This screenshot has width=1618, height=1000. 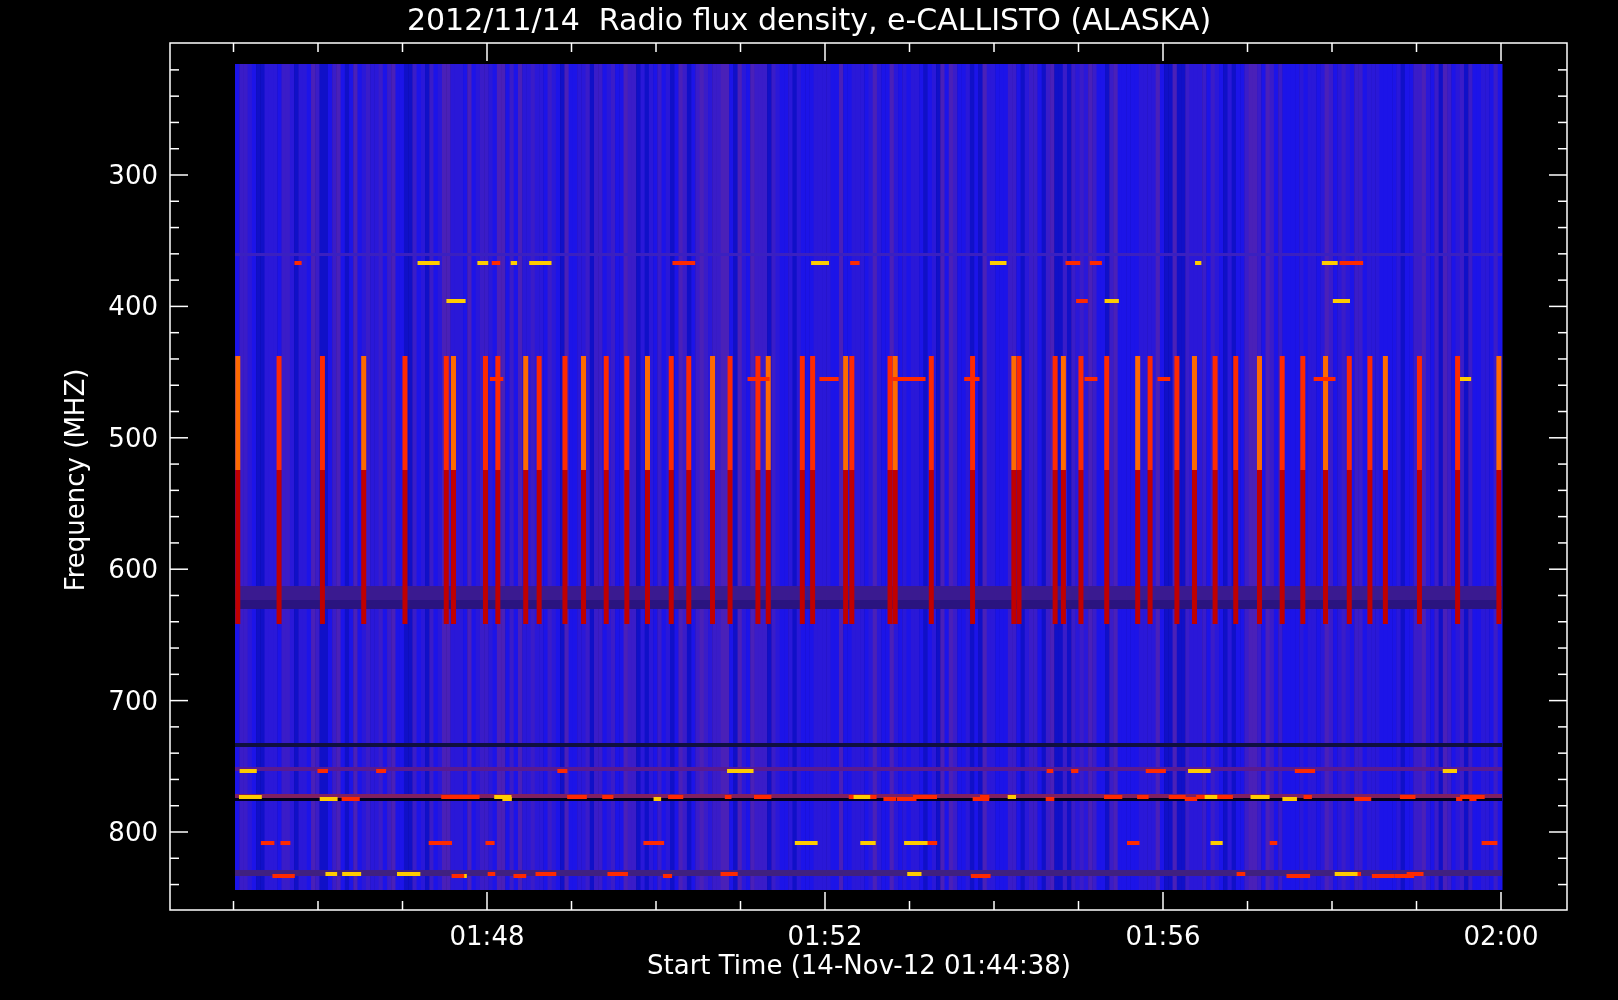 What do you see at coordinates (809, 20) in the screenshot?
I see `chart-title: 2012/11/14 Radio flux density, e-CALLISTO (ALASKA)` at bounding box center [809, 20].